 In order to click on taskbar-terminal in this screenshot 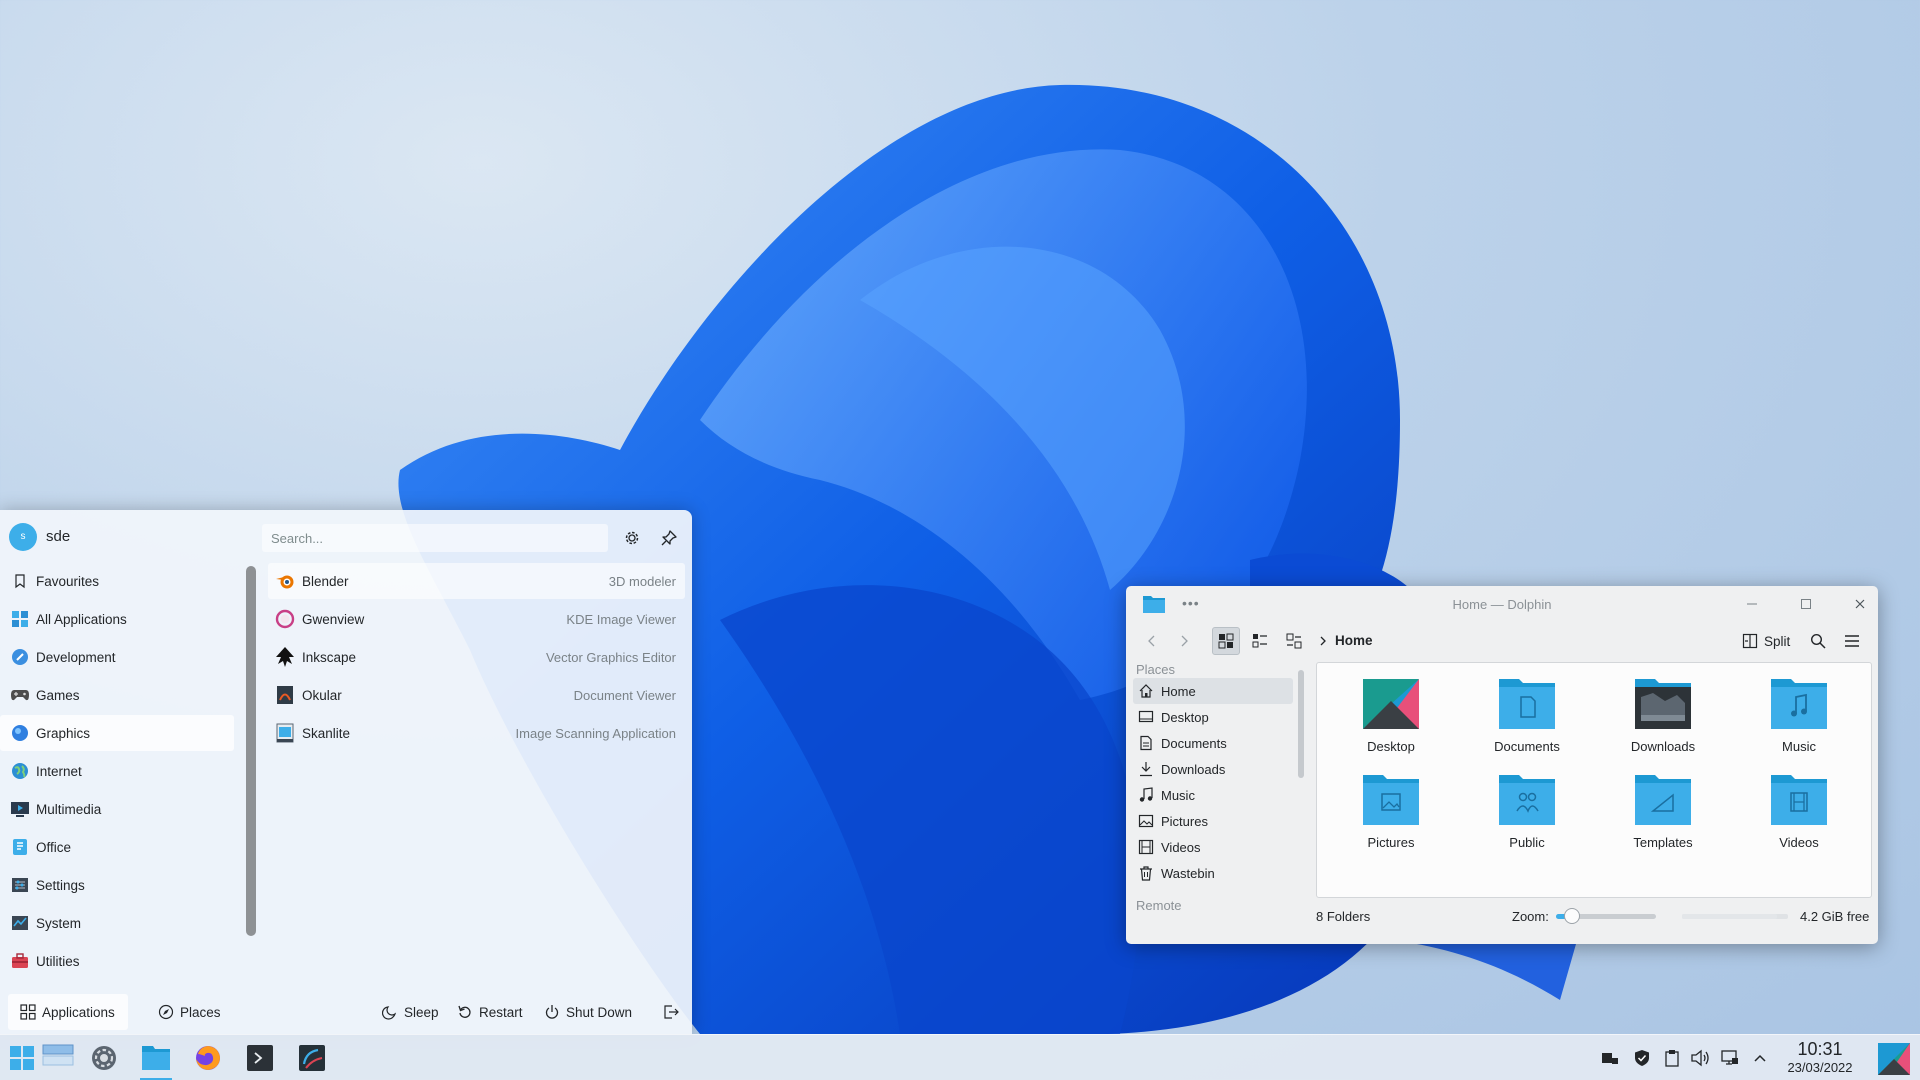, I will do `click(260, 1058)`.